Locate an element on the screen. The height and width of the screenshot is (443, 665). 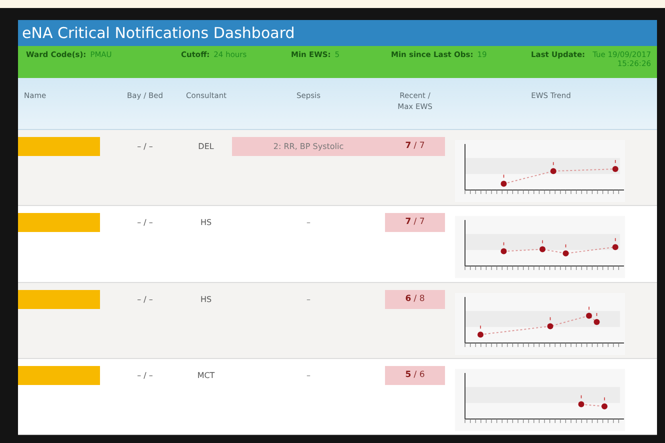
ews-score: 5 / 6 is located at coordinates (415, 375).